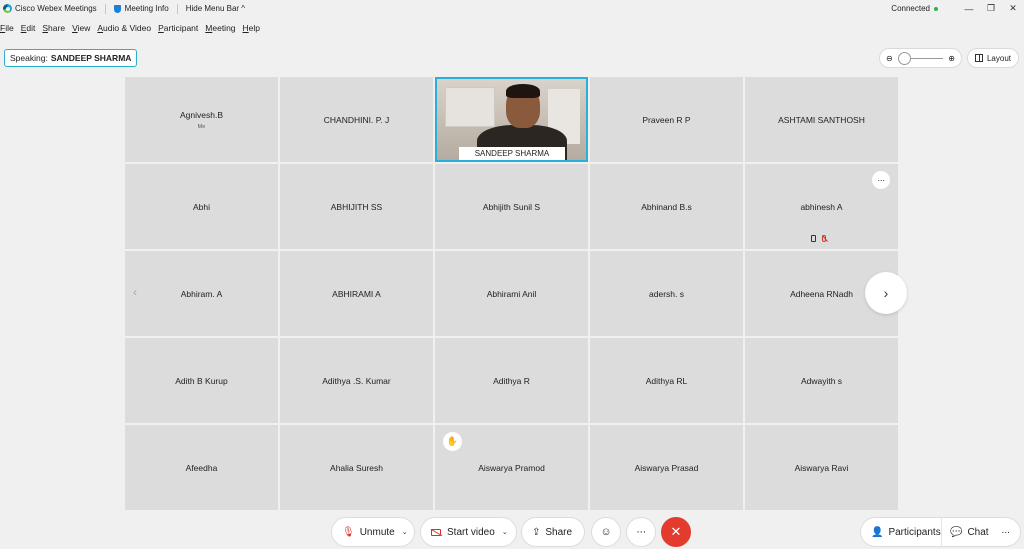 The image size is (1024, 549). I want to click on active-speaker-video-tile: SANDEEP SHARMA, so click(511, 119).